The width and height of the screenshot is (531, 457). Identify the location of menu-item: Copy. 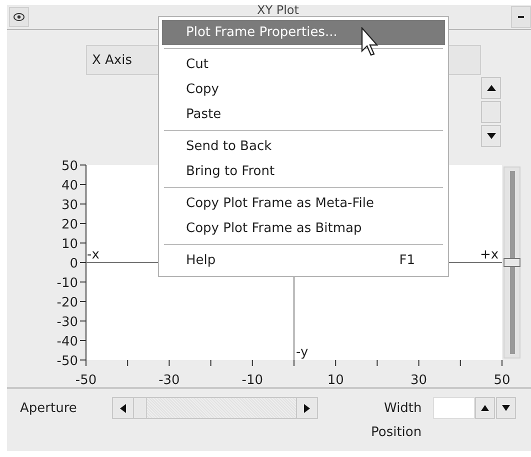
(303, 89).